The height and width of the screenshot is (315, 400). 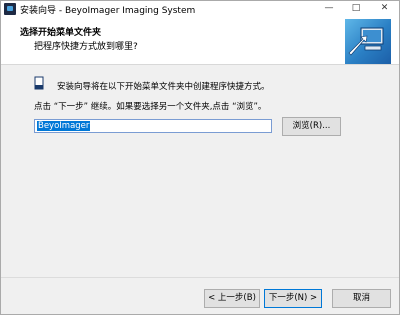 What do you see at coordinates (356, 9) in the screenshot?
I see `maximize-icon: □` at bounding box center [356, 9].